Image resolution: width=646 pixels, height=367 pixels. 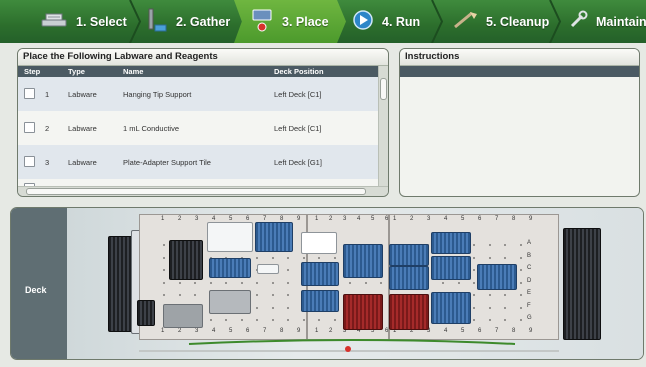 What do you see at coordinates (54, 21) in the screenshot?
I see `select-icon` at bounding box center [54, 21].